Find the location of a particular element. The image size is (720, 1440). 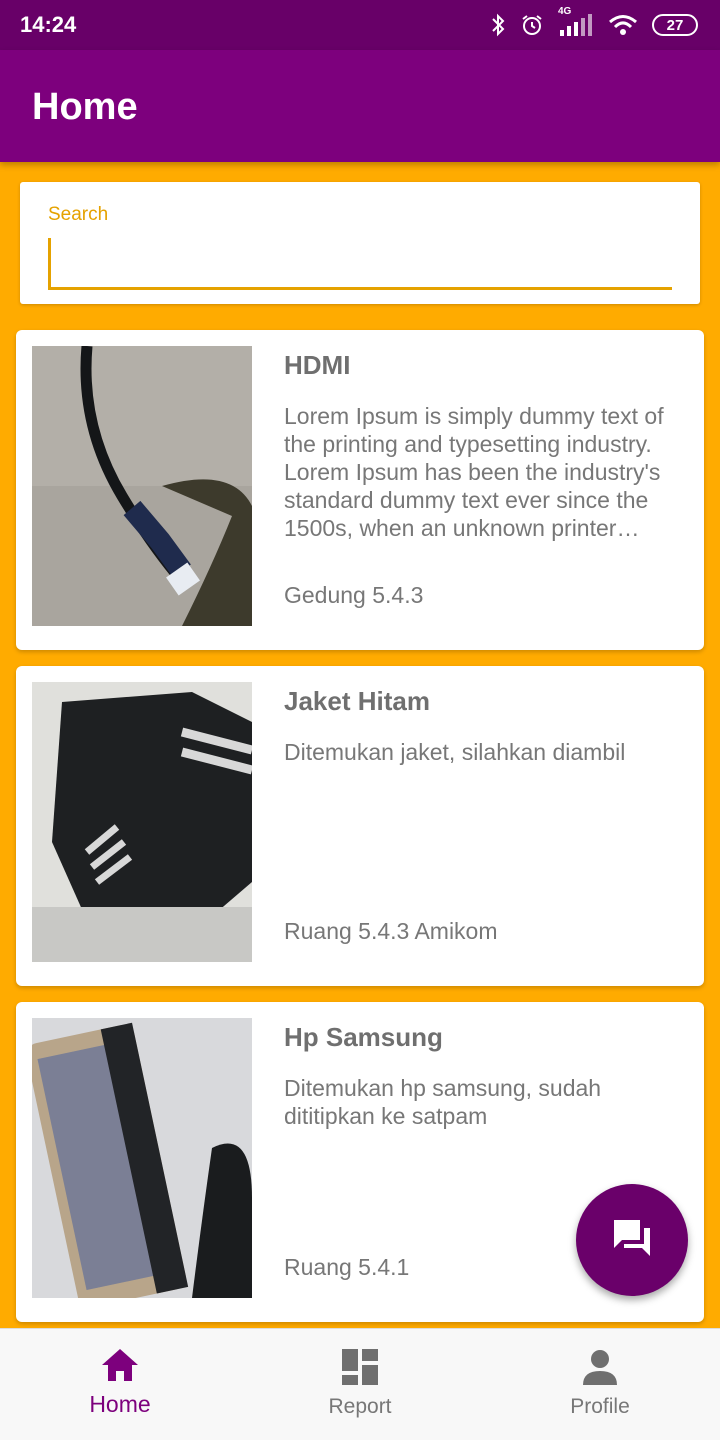

item-description: Ditemukan jaket, silahkan diambil is located at coordinates (455, 752).